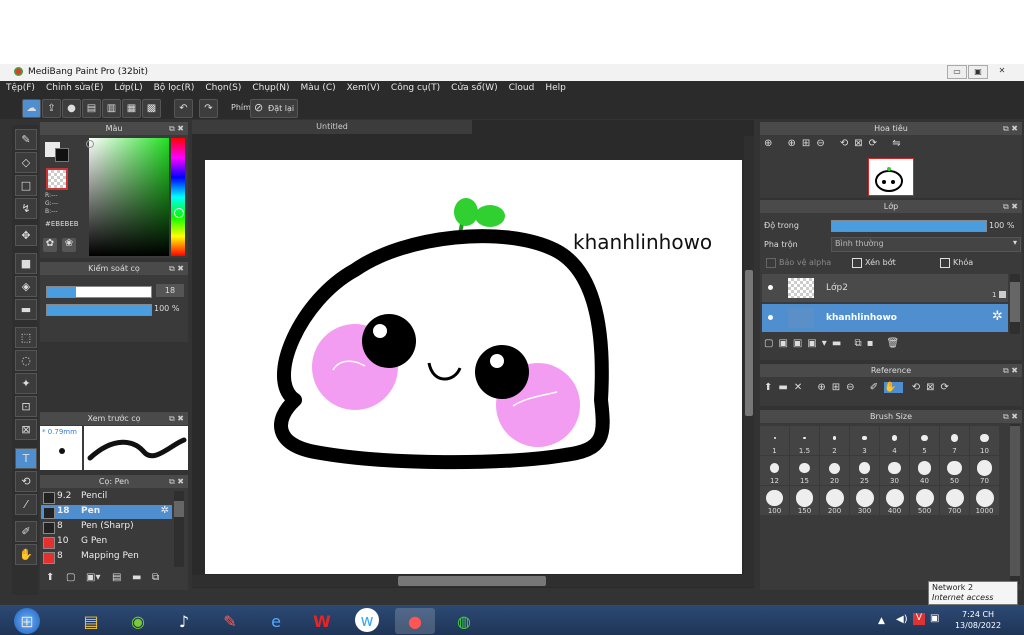 The height and width of the screenshot is (635, 1024). I want to click on move-tool-icon: ✥, so click(26, 235).